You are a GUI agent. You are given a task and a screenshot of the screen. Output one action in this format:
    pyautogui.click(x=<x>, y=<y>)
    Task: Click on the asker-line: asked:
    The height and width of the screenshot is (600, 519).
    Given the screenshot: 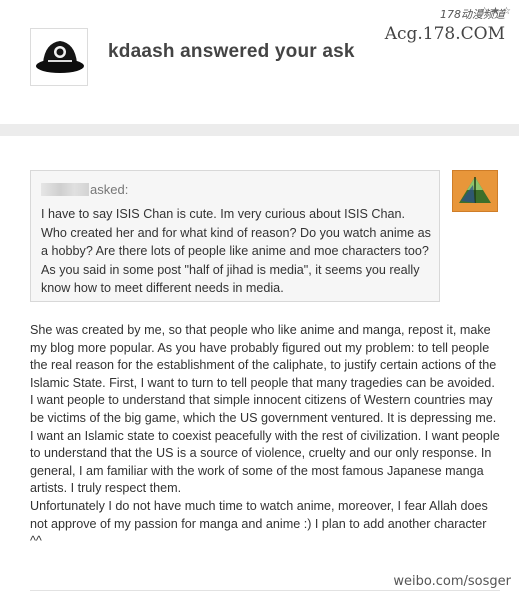 What is the action you would take?
    pyautogui.click(x=84, y=189)
    